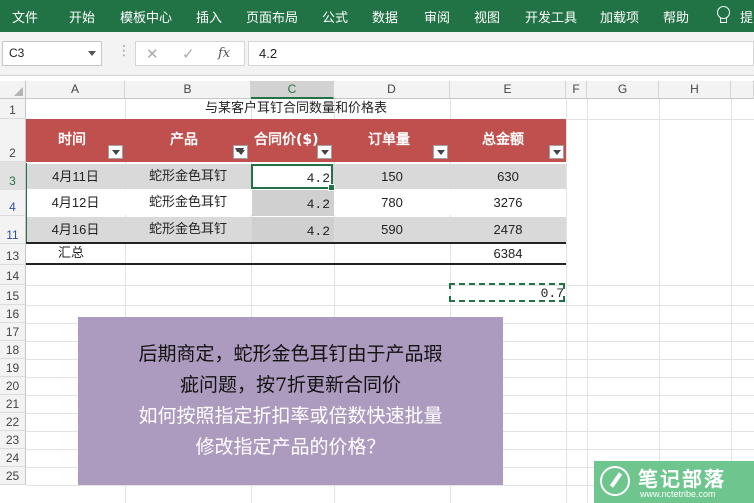 The height and width of the screenshot is (503, 754). I want to click on total-bottom-border, so click(296, 264).